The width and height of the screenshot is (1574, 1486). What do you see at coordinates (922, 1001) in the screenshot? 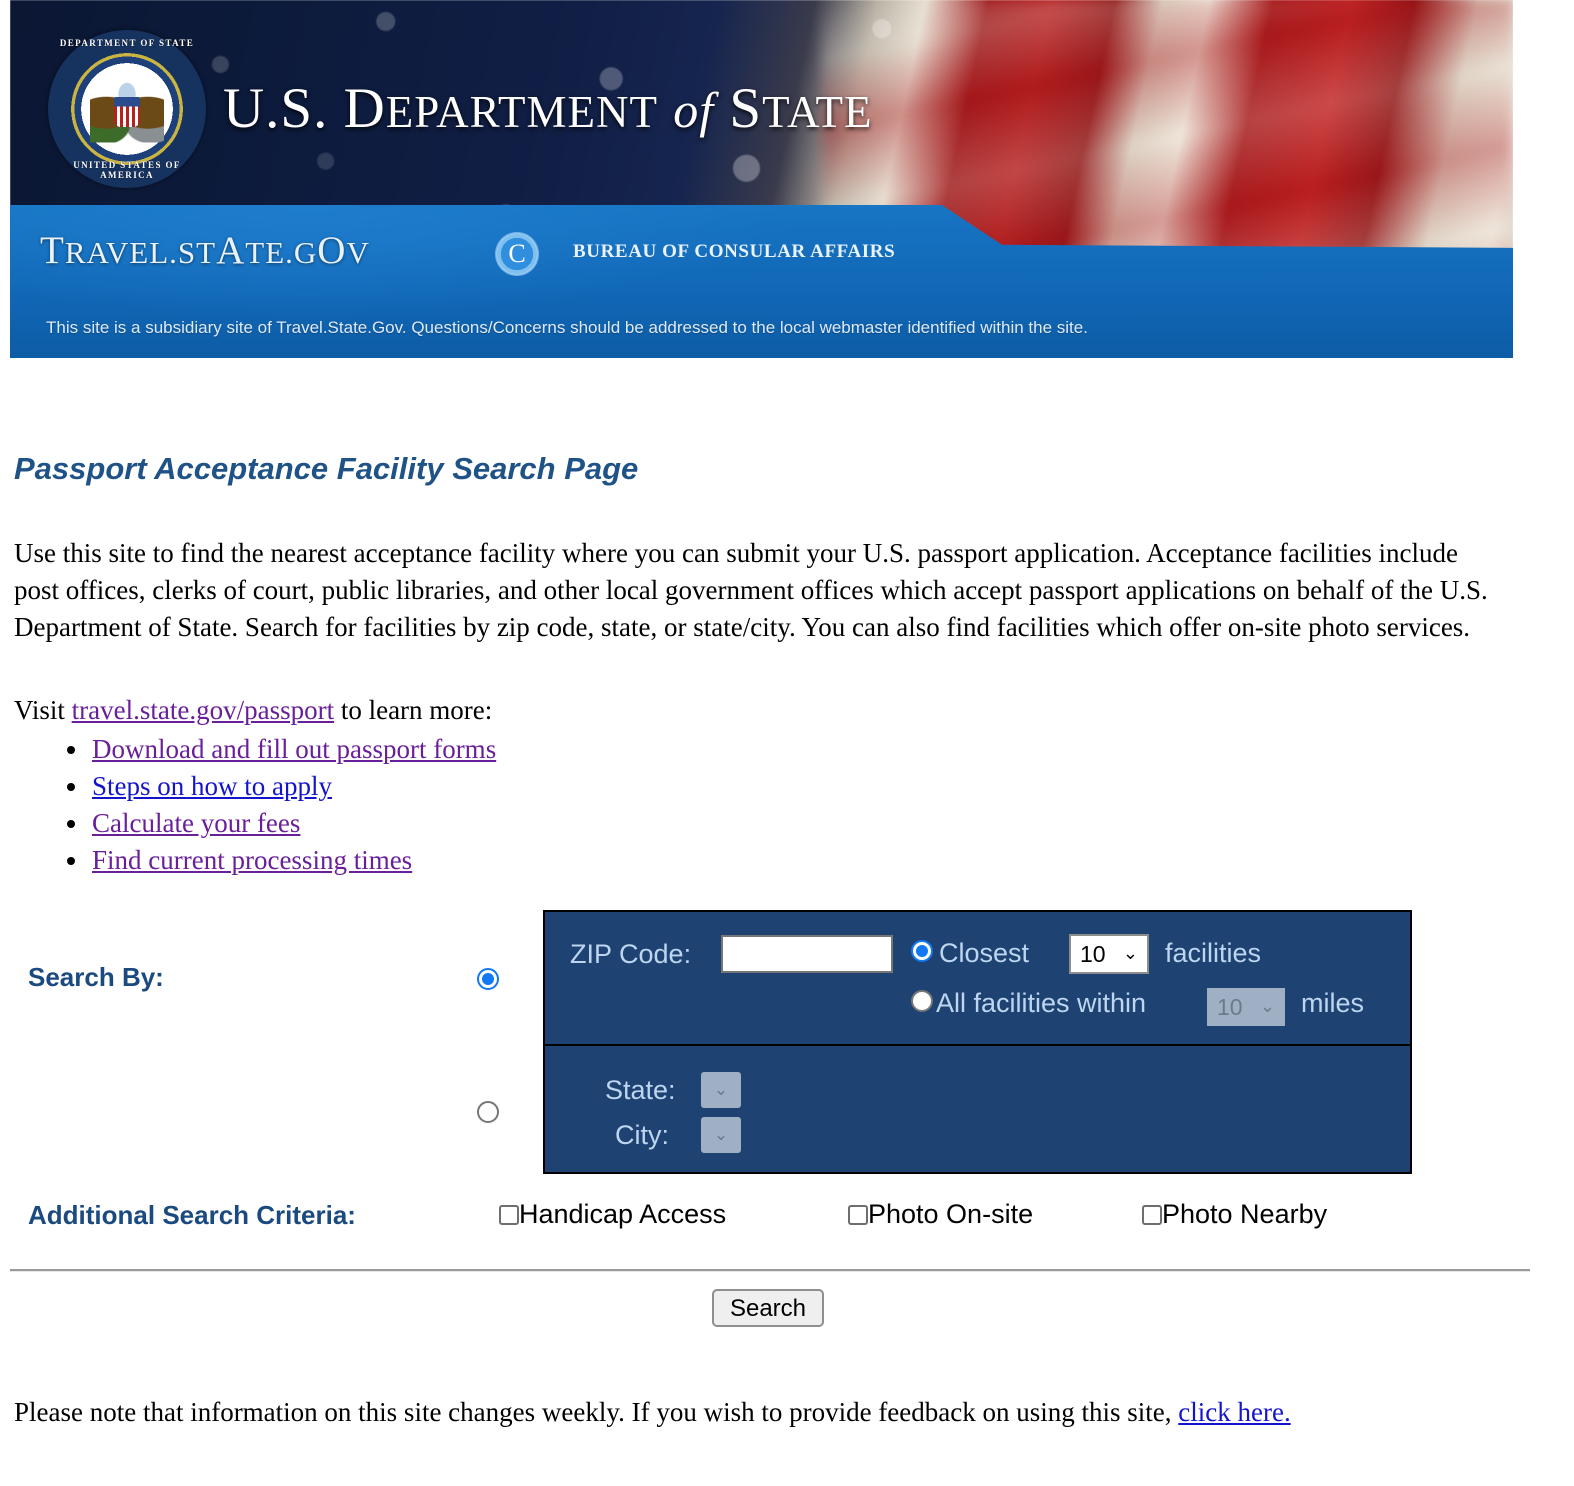
I see `all-facilities-within-radio` at bounding box center [922, 1001].